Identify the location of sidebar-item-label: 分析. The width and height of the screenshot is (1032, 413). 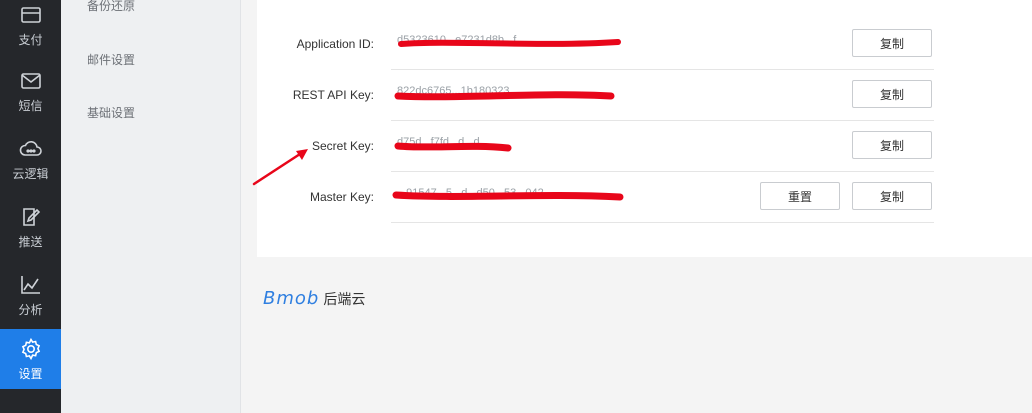
(30, 310).